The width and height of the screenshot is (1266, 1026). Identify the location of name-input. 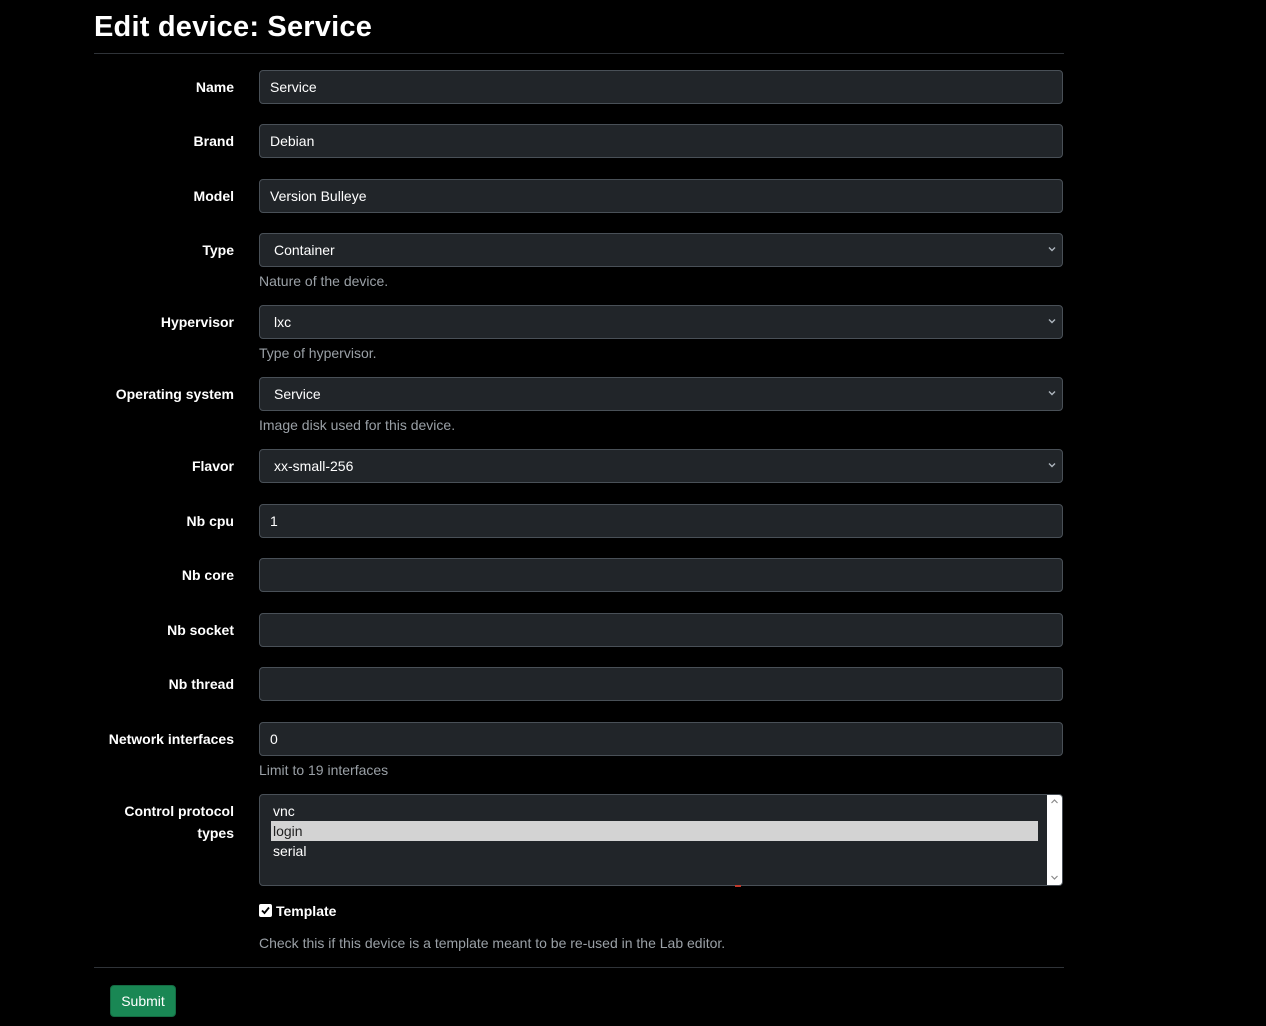
(661, 87).